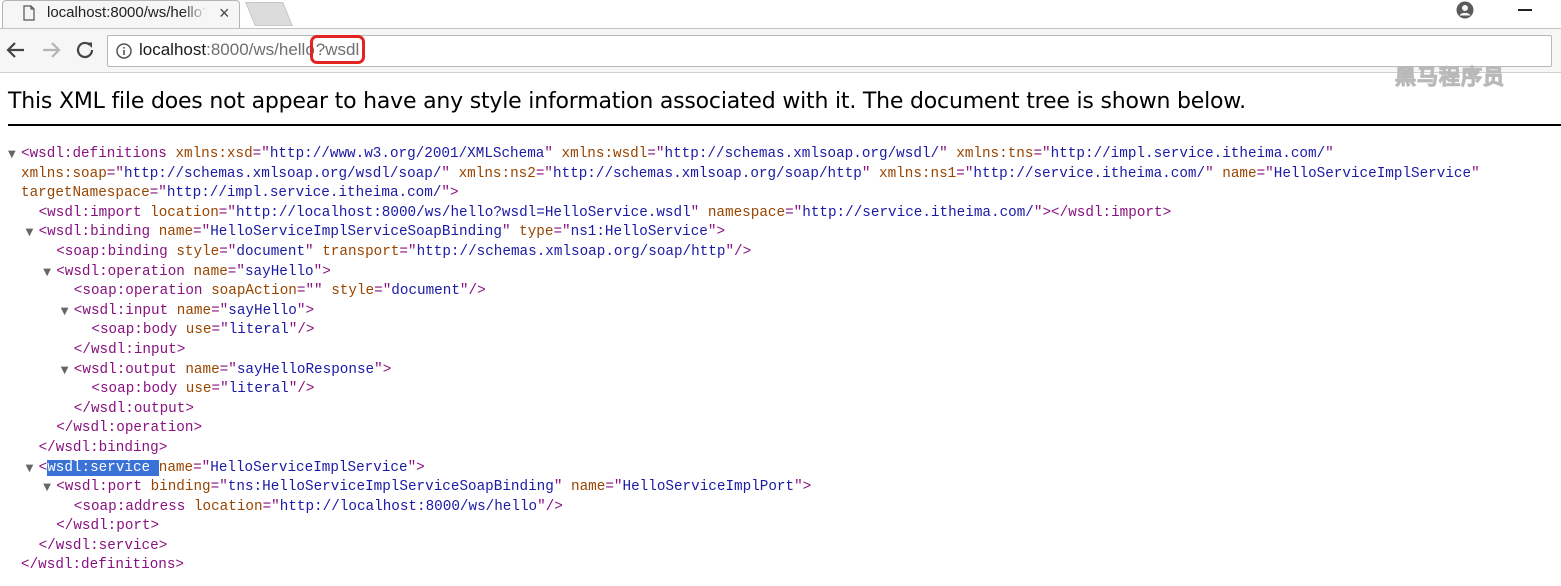 This screenshot has height=586, width=1561. Describe the element at coordinates (784, 125) in the screenshot. I see `divider` at that location.